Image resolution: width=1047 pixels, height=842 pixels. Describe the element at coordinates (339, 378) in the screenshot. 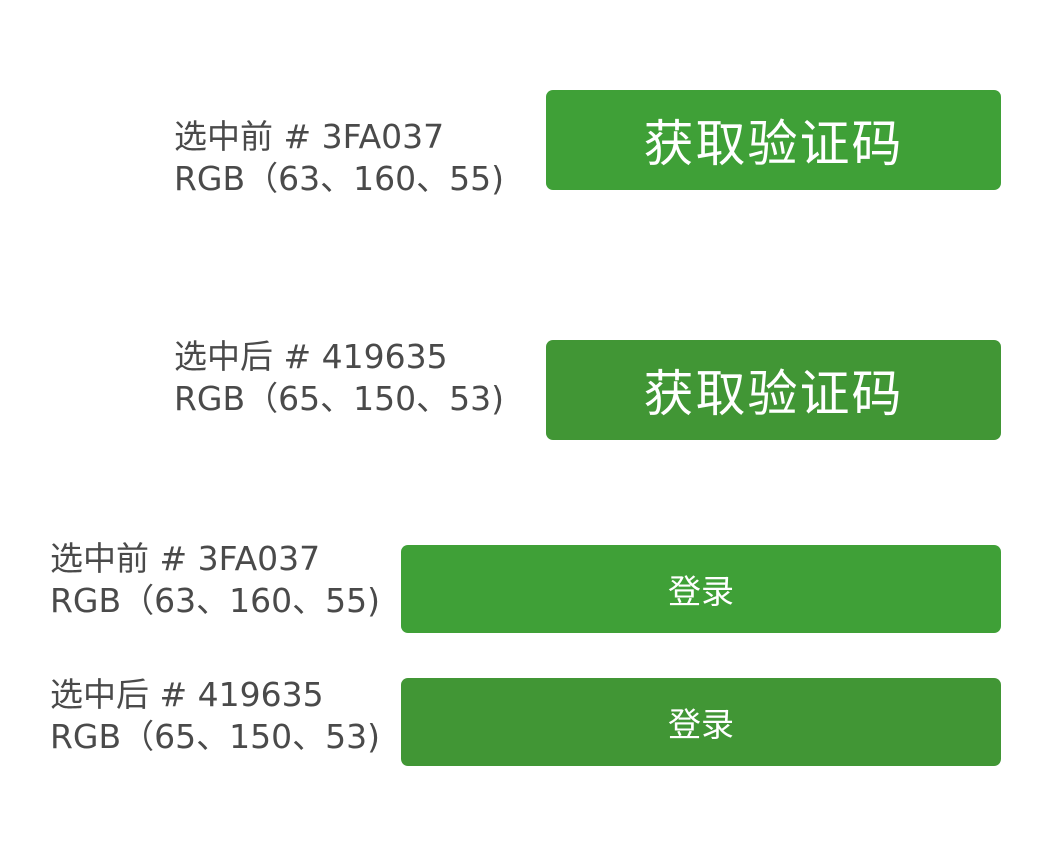

I see `color-label-after-verify: 选中后 # 419635 RGB（65、150、53)` at that location.